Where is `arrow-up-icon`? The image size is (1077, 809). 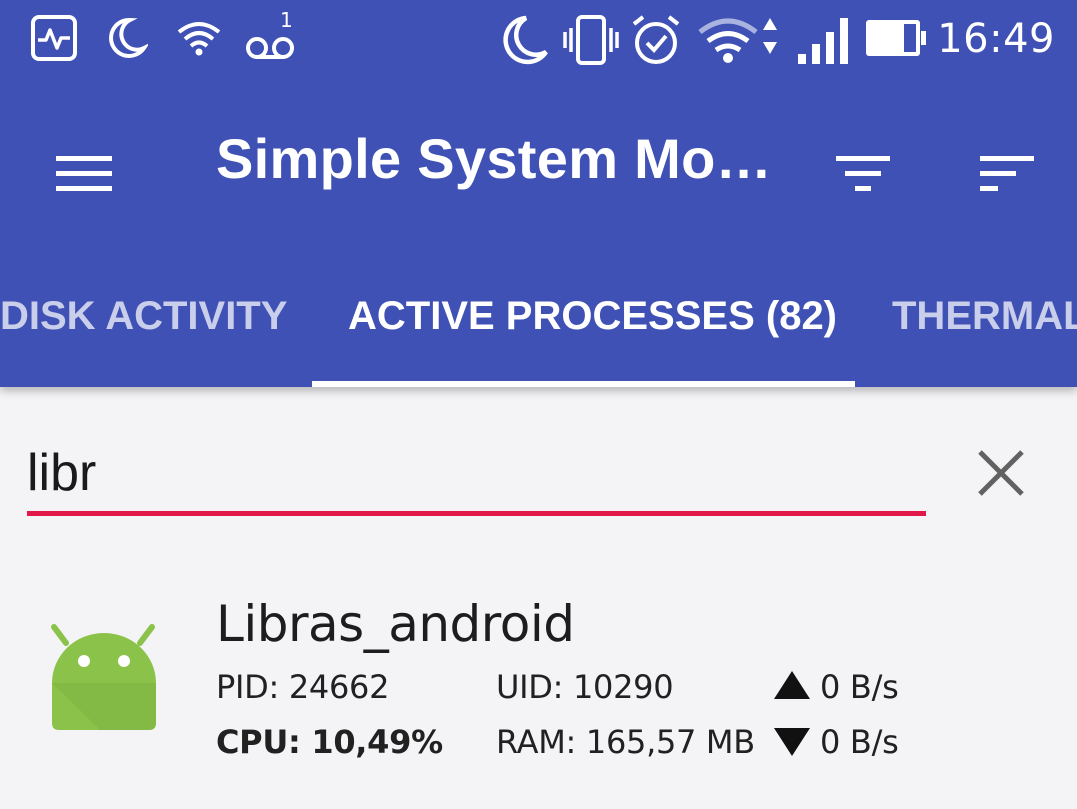 arrow-up-icon is located at coordinates (792, 685).